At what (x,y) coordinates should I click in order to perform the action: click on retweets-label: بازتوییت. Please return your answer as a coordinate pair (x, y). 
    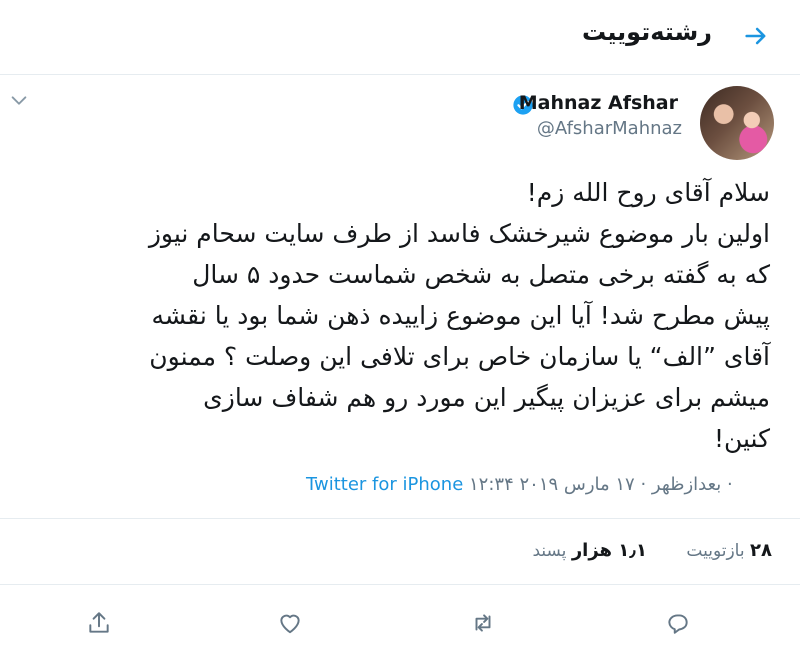
    Looking at the image, I should click on (715, 551).